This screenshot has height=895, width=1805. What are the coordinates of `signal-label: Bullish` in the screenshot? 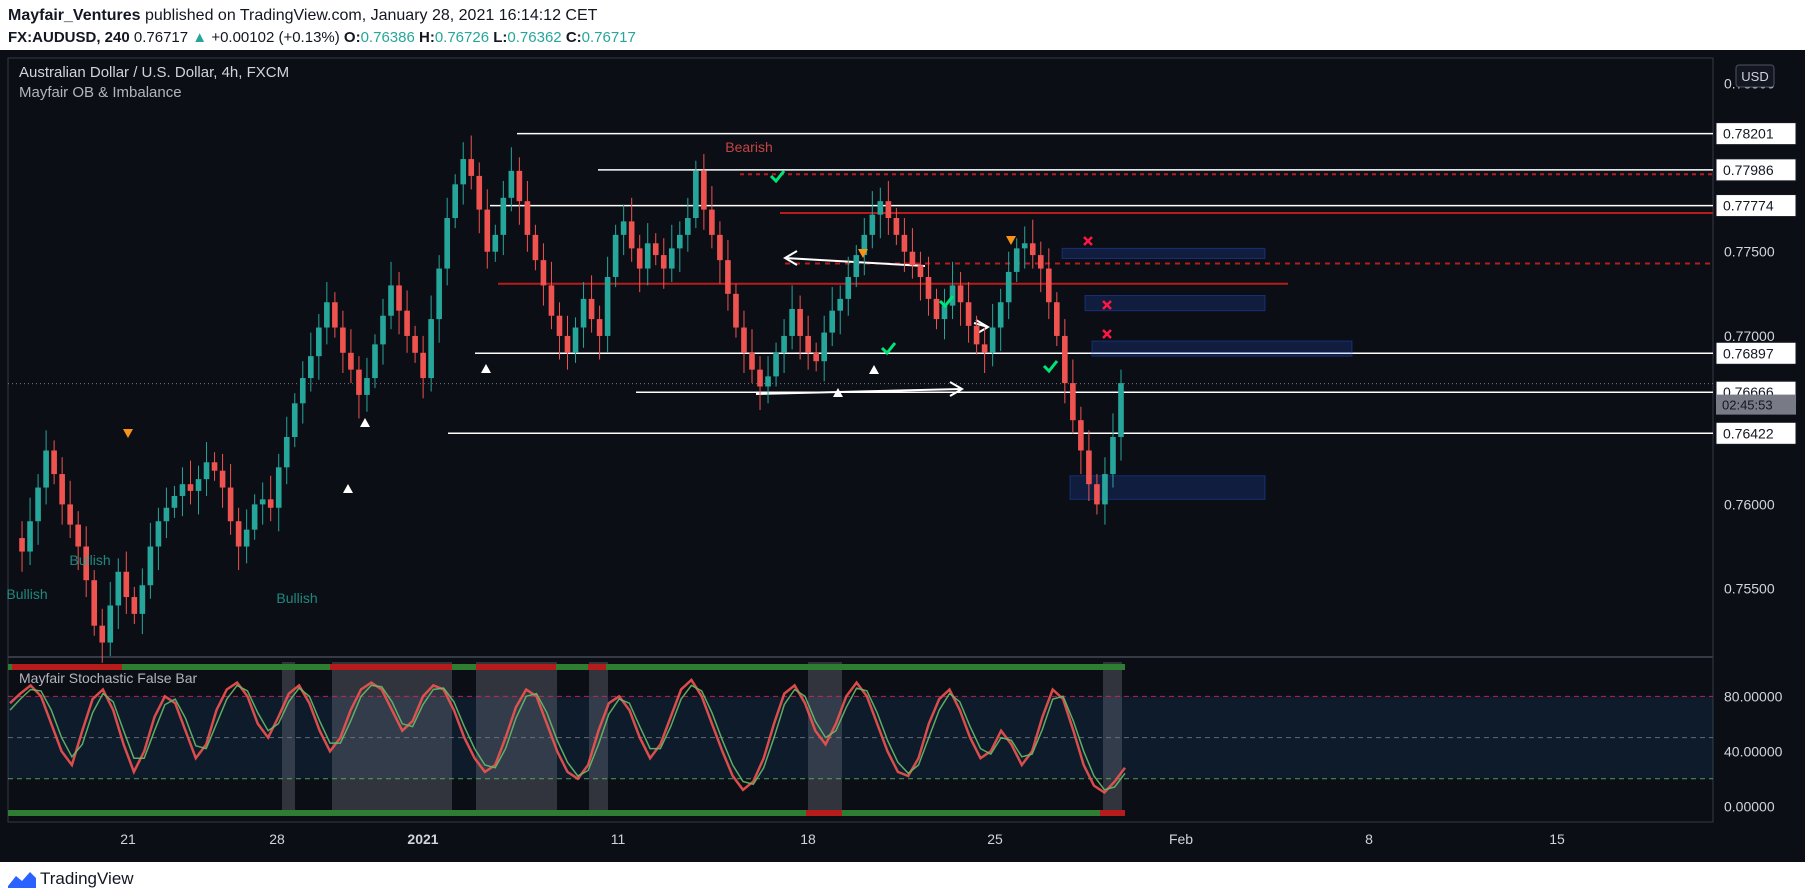 It's located at (296, 598).